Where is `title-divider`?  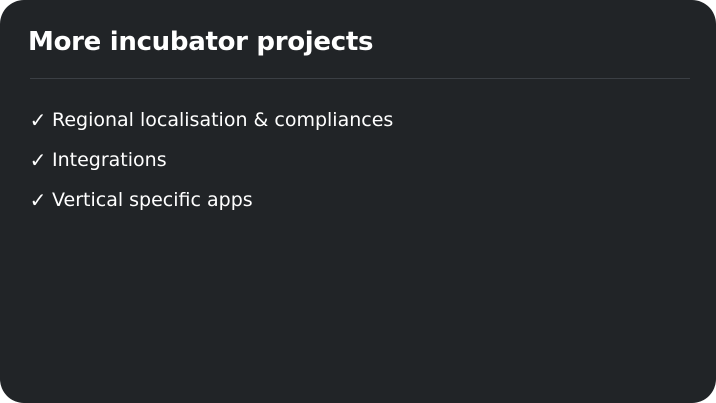 title-divider is located at coordinates (360, 78).